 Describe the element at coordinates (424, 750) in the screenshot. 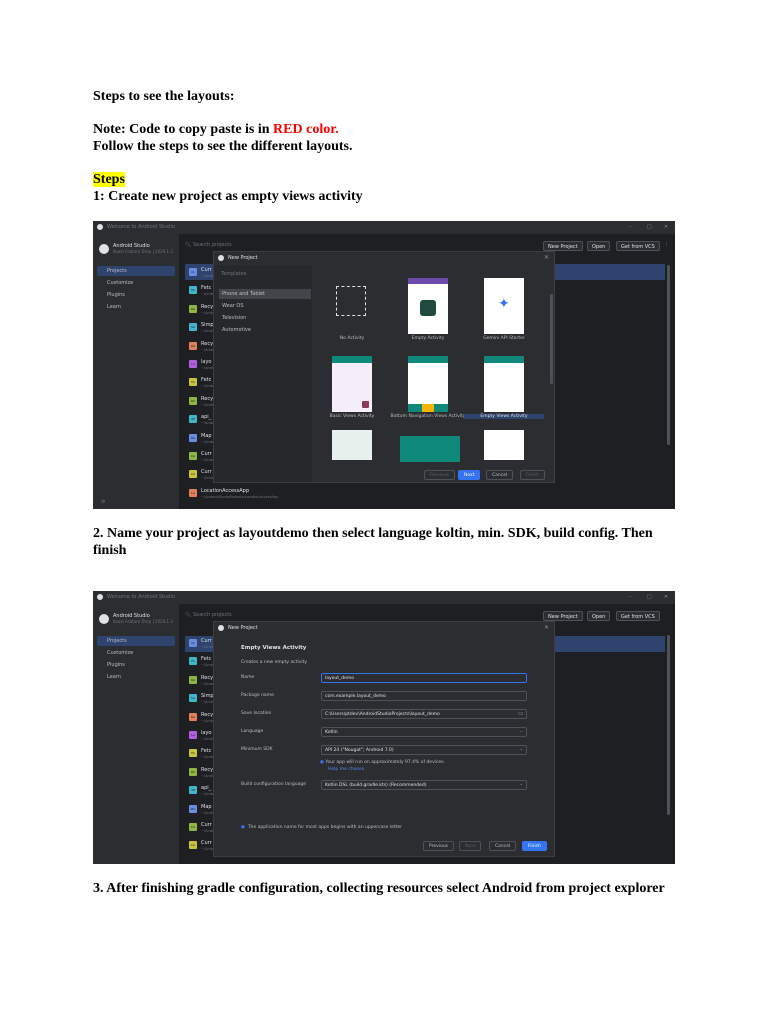

I see `min-sdk-select: API 24 ("Nougat"; Android 7.0)` at that location.